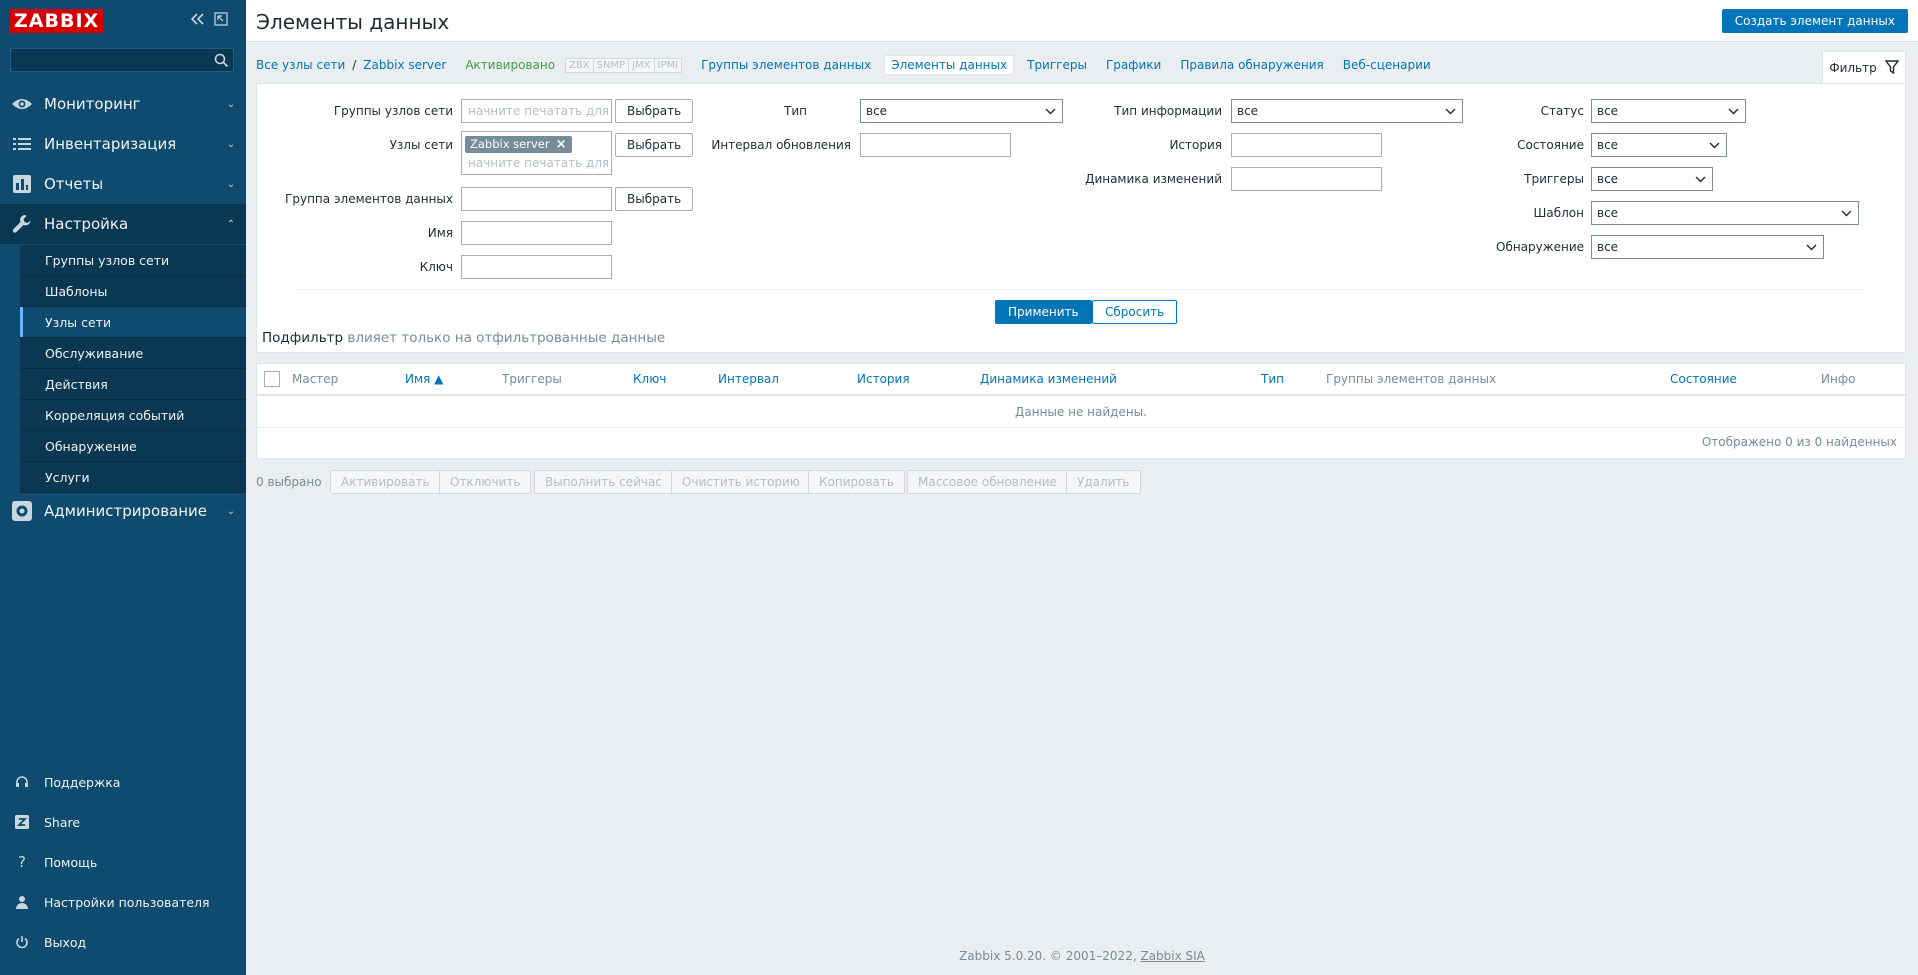 The image size is (1918, 975). Describe the element at coordinates (561, 144) in the screenshot. I see `remove-icon: ×` at that location.